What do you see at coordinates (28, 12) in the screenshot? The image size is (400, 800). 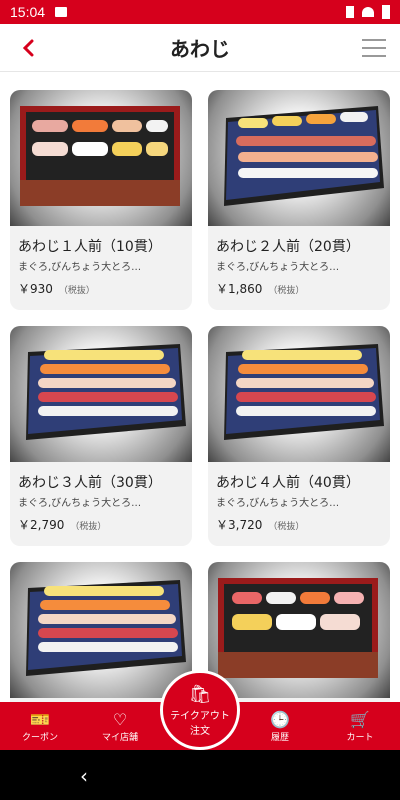 I see `status-time: 15:04` at bounding box center [28, 12].